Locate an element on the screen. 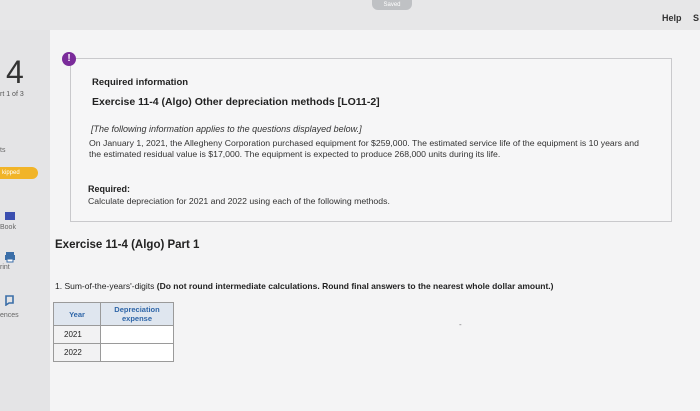 This screenshot has width=700, height=411. depreciation-input-2021 is located at coordinates (137, 334).